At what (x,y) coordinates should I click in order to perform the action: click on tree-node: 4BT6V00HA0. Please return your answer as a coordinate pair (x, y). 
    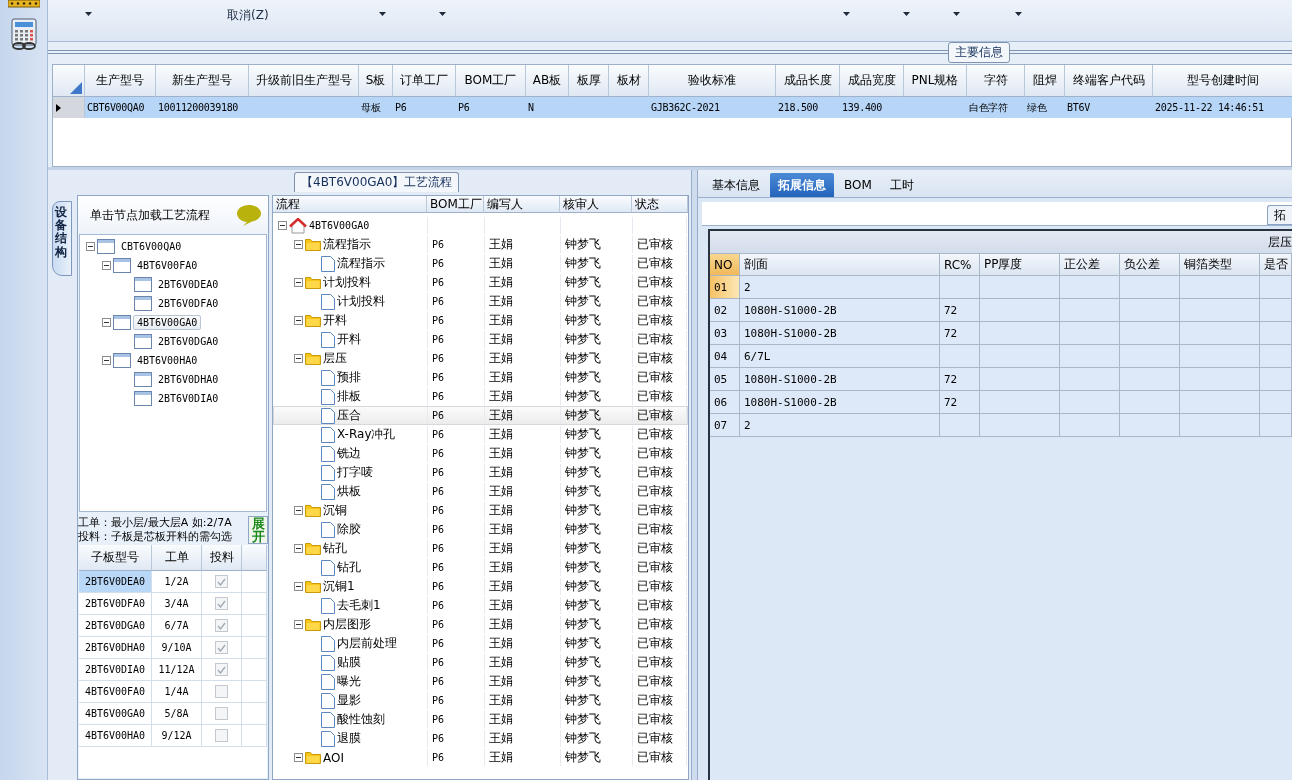
    Looking at the image, I should click on (167, 360).